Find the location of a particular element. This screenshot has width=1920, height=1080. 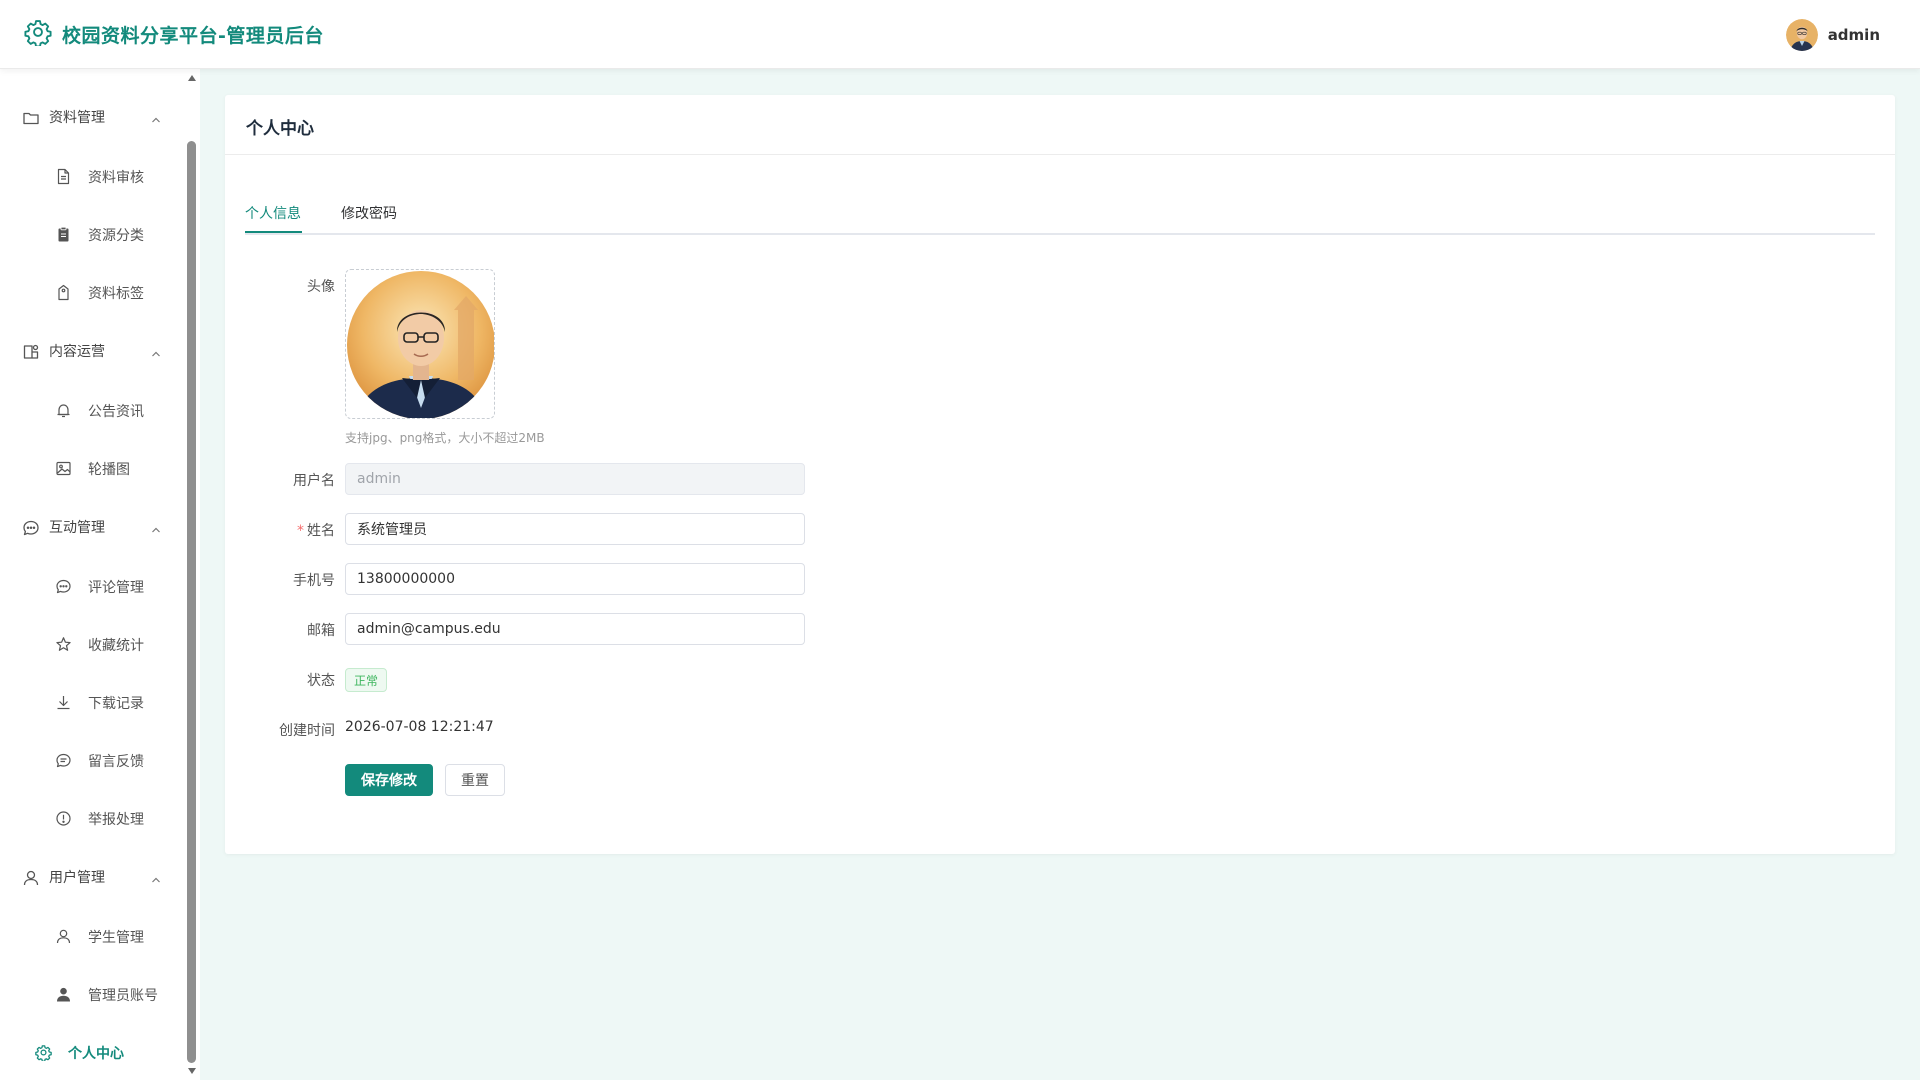

sidebar-item-announcements: 公告资讯 is located at coordinates (93, 411).